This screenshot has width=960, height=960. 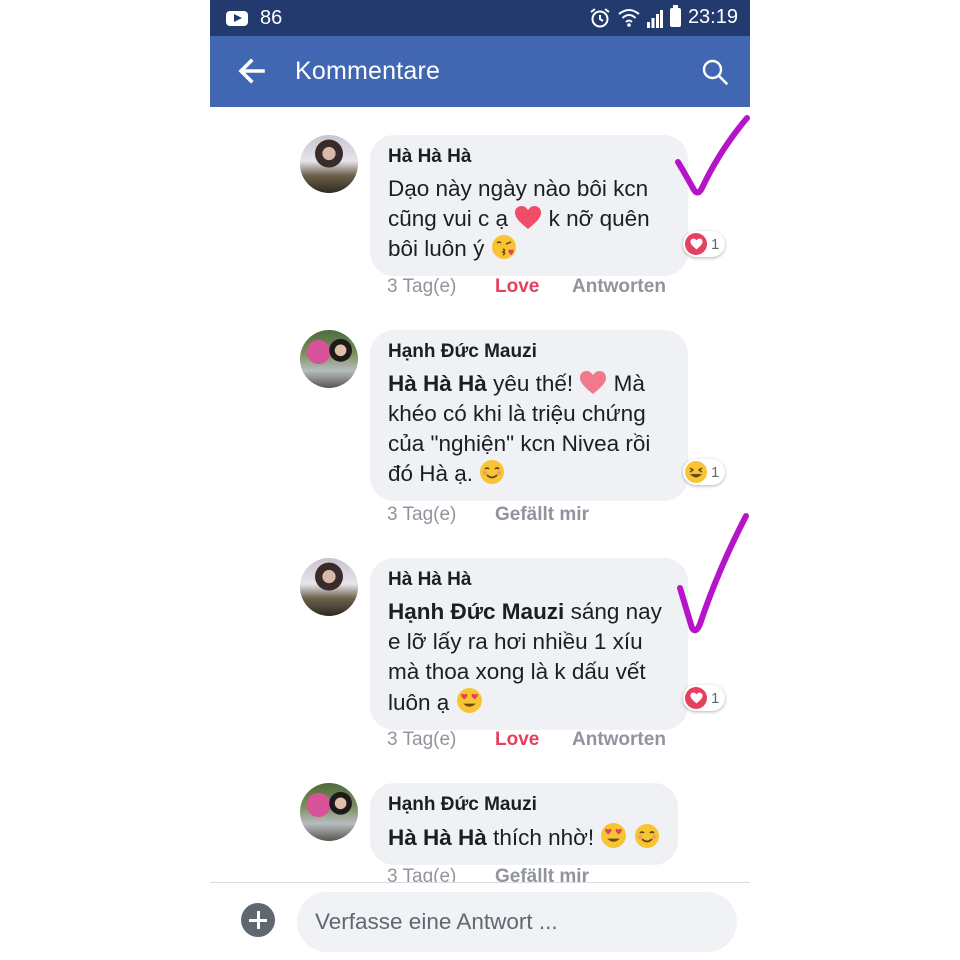 I want to click on comment-bubble: Hạnh Đức Mauzi Hà Hà Hà thích nhờ!, so click(x=524, y=824).